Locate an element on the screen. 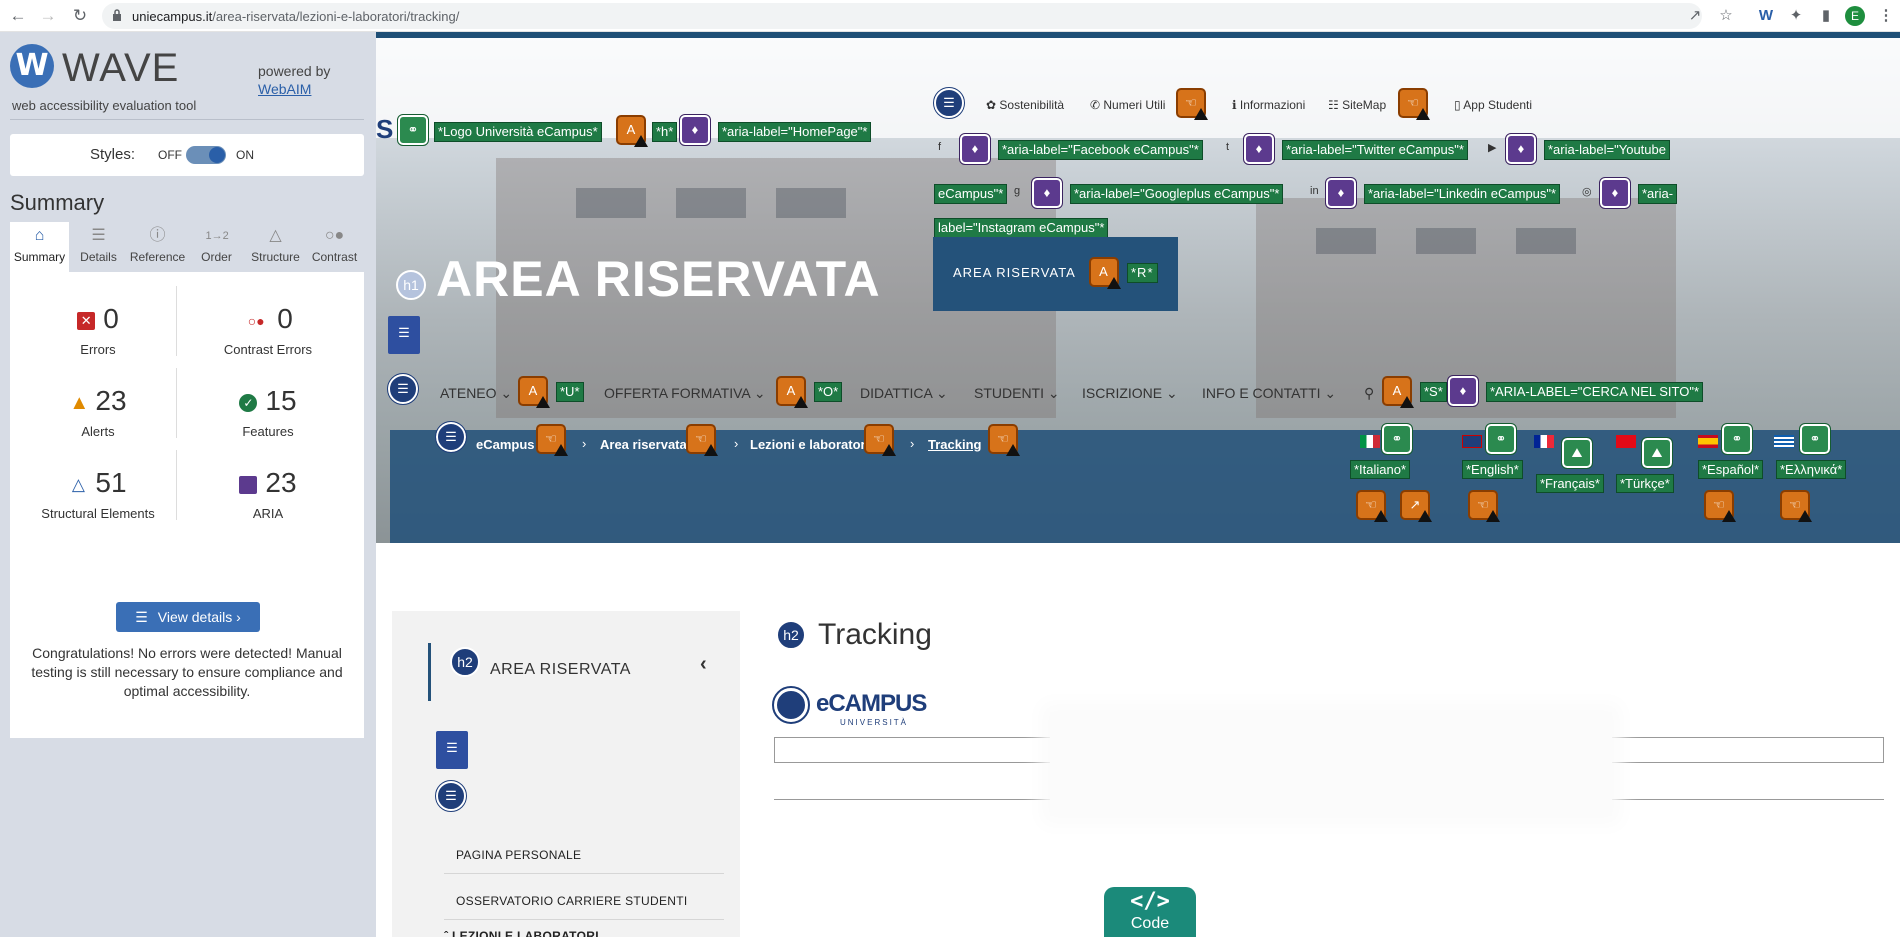  code-toggle-button: </> Code is located at coordinates (1150, 912).